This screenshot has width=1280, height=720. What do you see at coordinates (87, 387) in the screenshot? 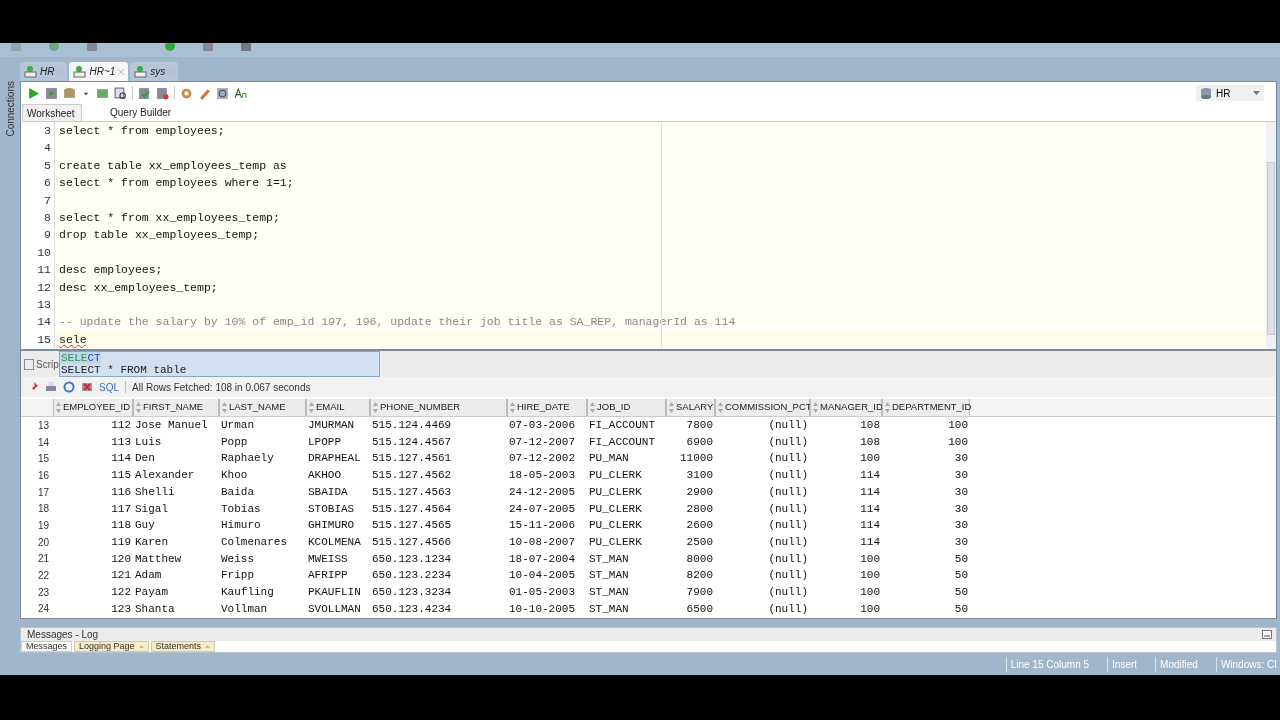
I see `delete-icon` at bounding box center [87, 387].